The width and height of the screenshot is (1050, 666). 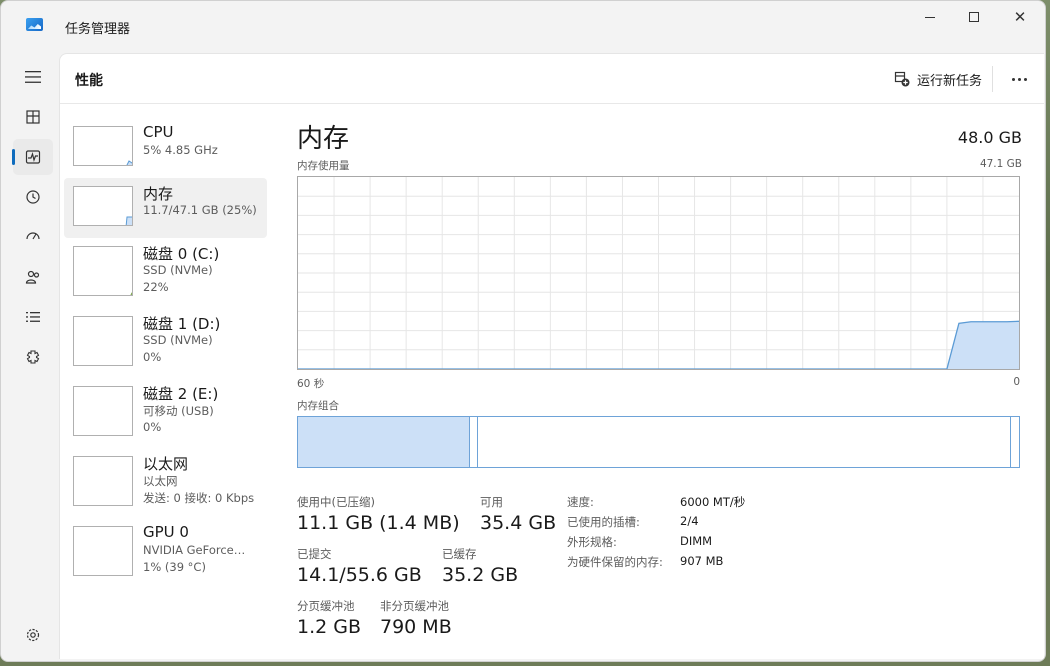 I want to click on sidebar-item-cpu: CPU 5% 4.85 GHz, so click(x=165, y=148).